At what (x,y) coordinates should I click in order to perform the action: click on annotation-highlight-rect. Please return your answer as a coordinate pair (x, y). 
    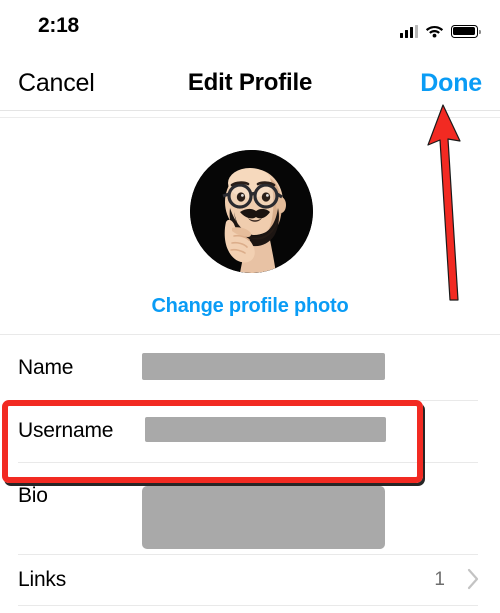
    Looking at the image, I should click on (212, 441).